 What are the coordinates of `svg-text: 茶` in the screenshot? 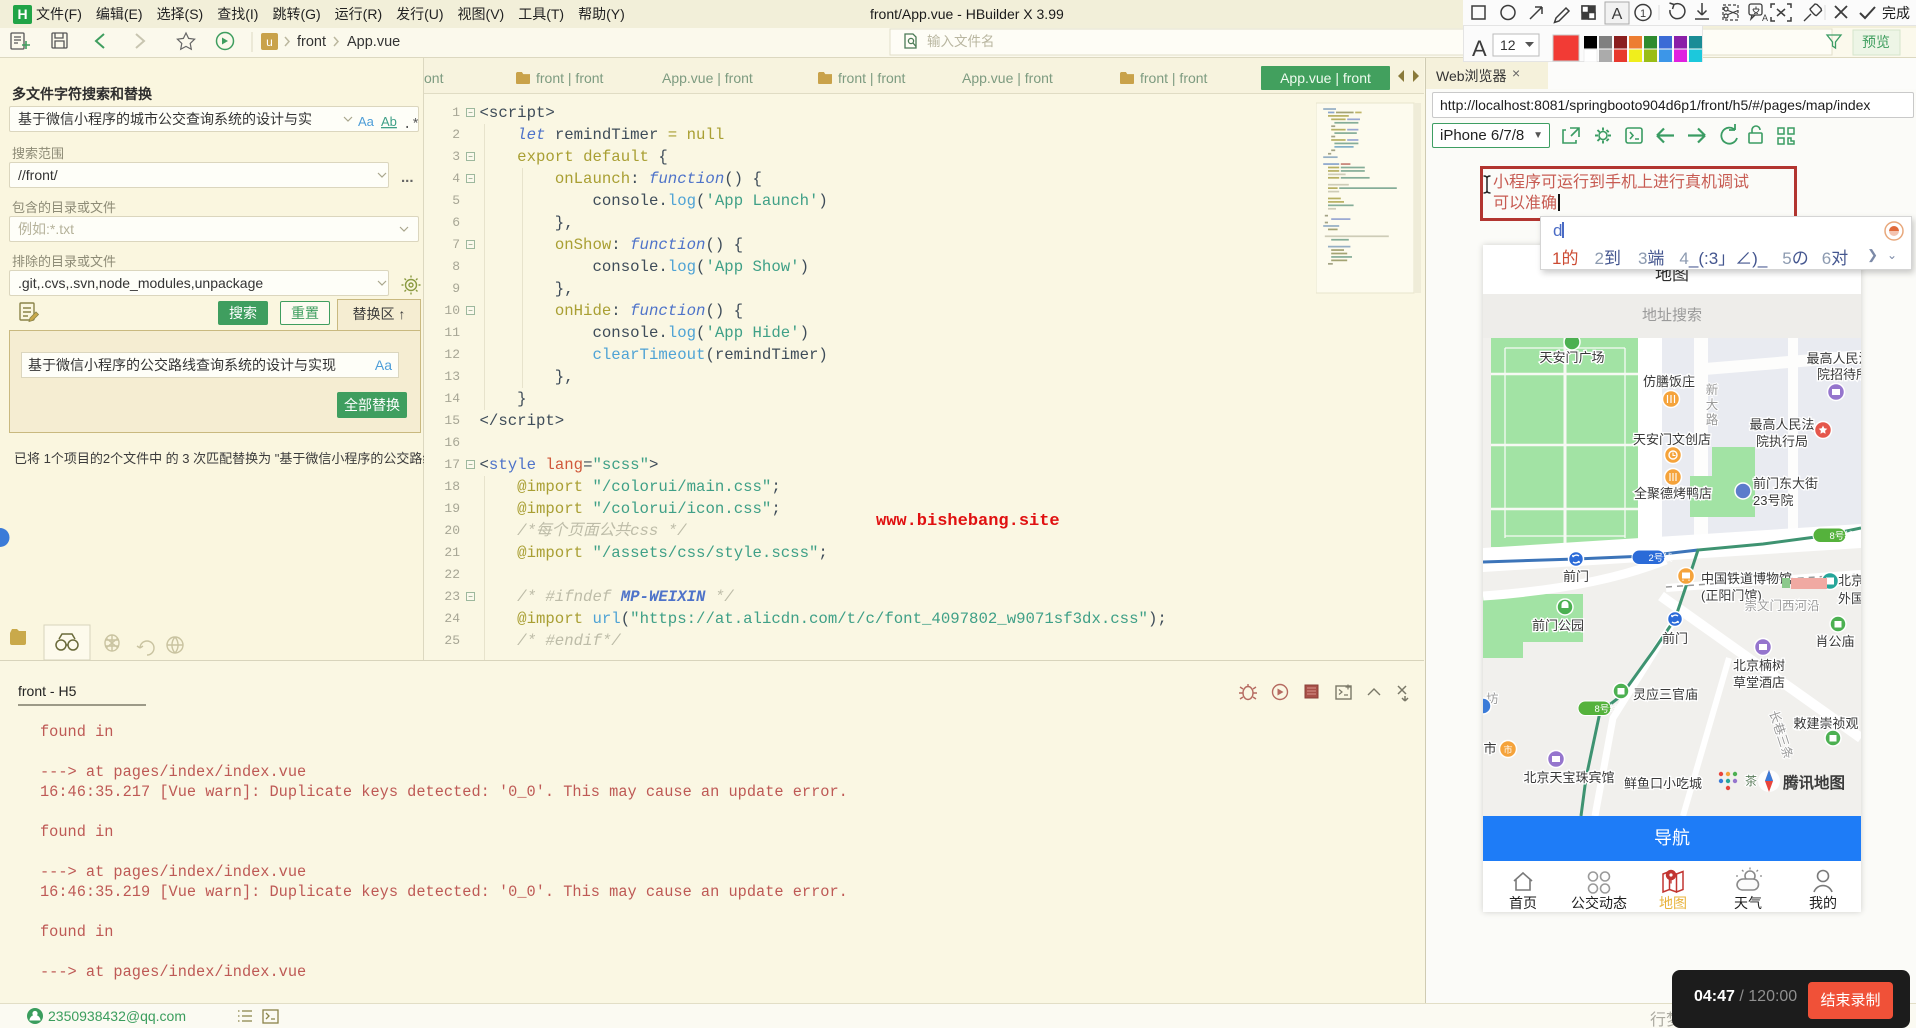 It's located at (1751, 780).